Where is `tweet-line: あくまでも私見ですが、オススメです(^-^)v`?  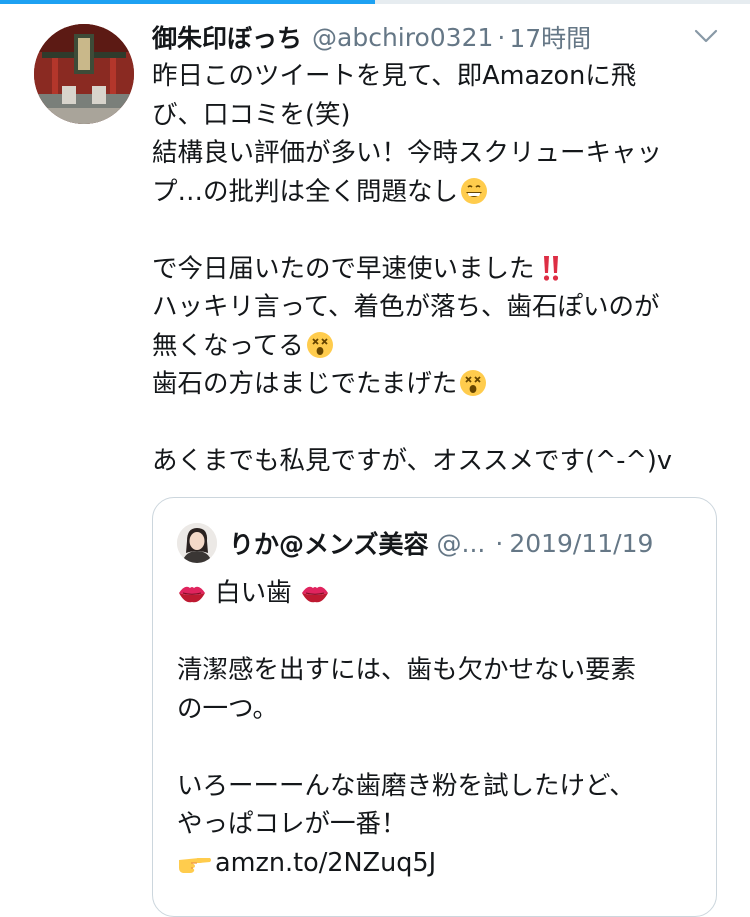
tweet-line: あくまでも私見ですが、オススメです(^-^)v is located at coordinates (412, 461).